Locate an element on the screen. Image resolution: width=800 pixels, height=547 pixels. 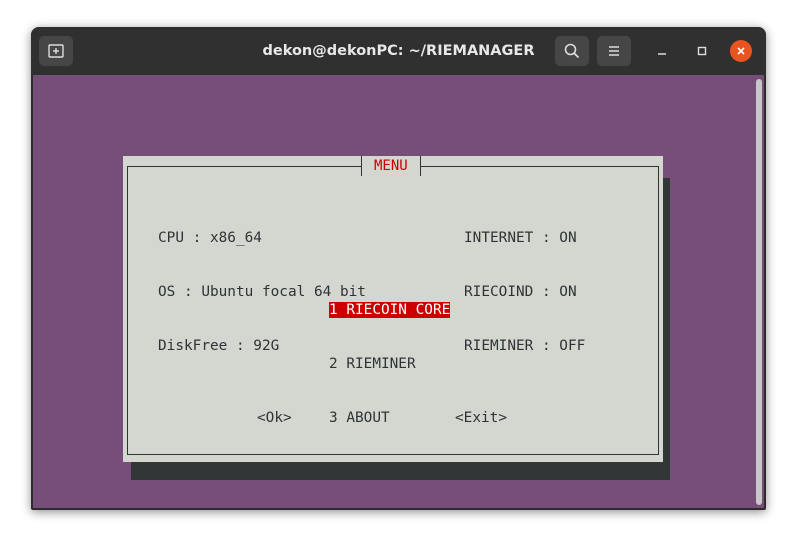
scrollbar-thumb is located at coordinates (759, 292).